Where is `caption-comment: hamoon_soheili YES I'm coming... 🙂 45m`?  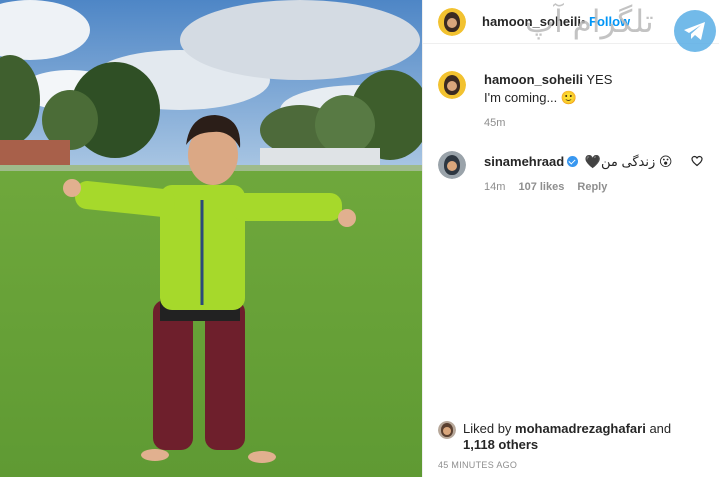
caption-comment: hamoon_soheili YES I'm coming... 🙂 45m is located at coordinates (573, 102).